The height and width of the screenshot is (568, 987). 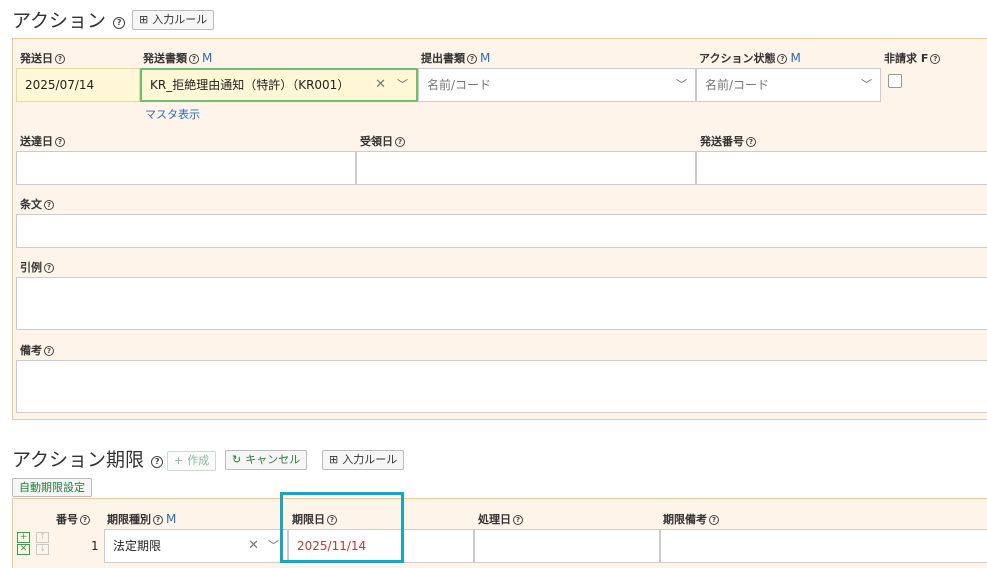 I want to click on action-input-rule-button: ⊞ 入力ルール, so click(x=173, y=20).